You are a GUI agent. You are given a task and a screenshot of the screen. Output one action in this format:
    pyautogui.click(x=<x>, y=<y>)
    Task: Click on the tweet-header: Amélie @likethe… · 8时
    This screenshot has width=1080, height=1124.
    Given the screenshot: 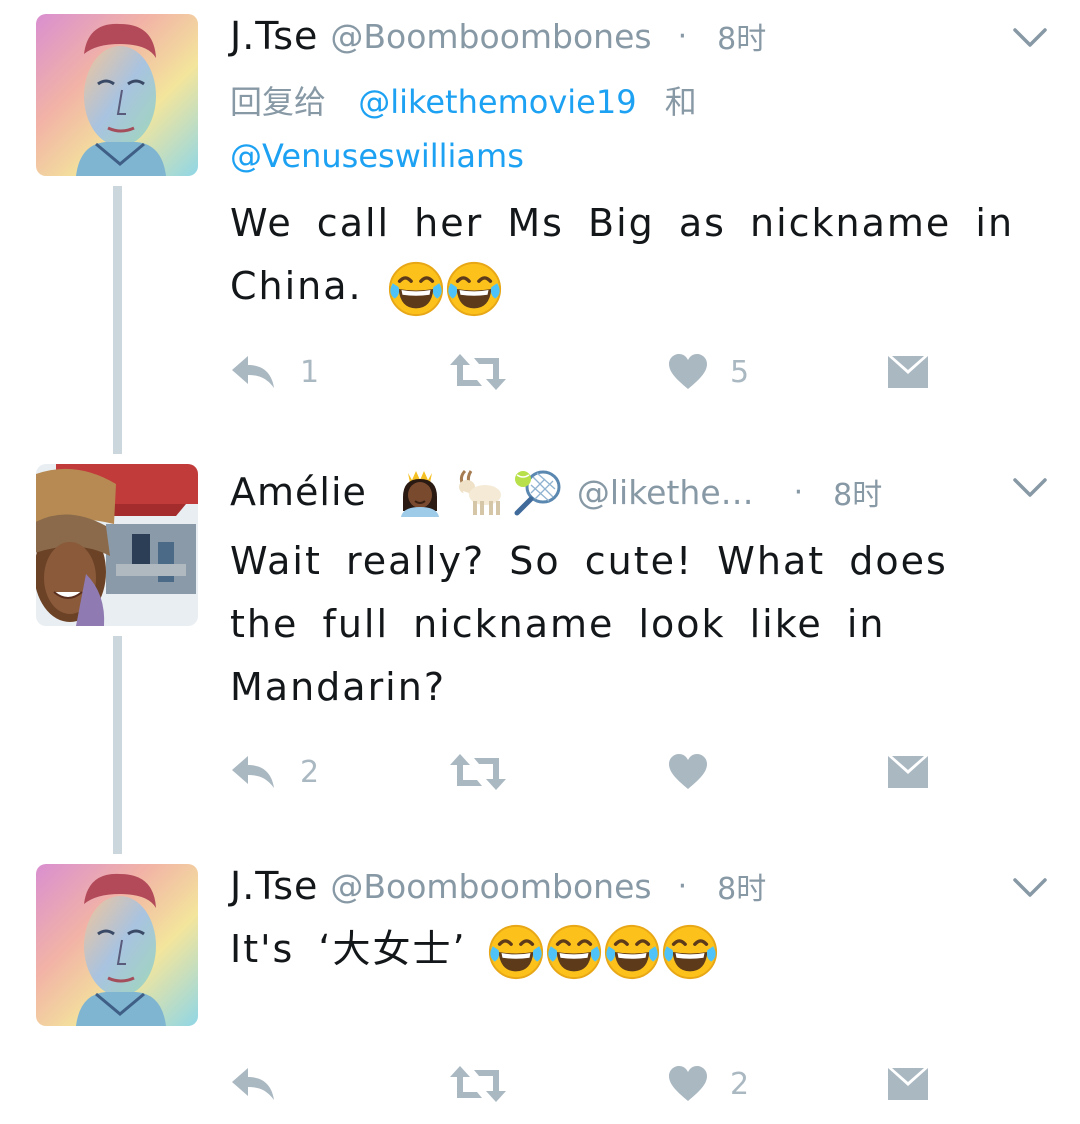 What is the action you would take?
    pyautogui.click(x=556, y=492)
    